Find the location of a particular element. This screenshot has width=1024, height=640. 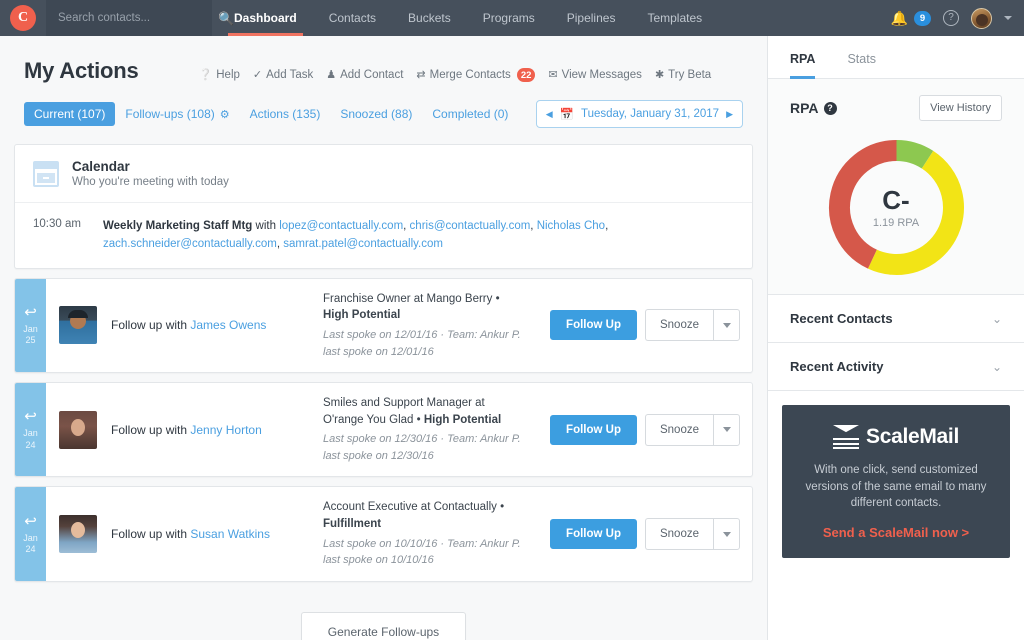

tab-actions: Actions (135) is located at coordinates (285, 114).